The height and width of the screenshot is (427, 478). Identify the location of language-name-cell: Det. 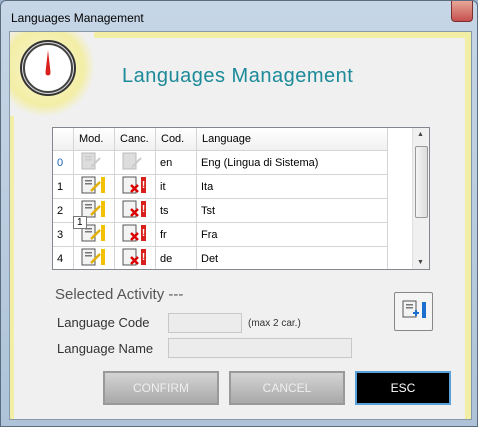
(292, 257).